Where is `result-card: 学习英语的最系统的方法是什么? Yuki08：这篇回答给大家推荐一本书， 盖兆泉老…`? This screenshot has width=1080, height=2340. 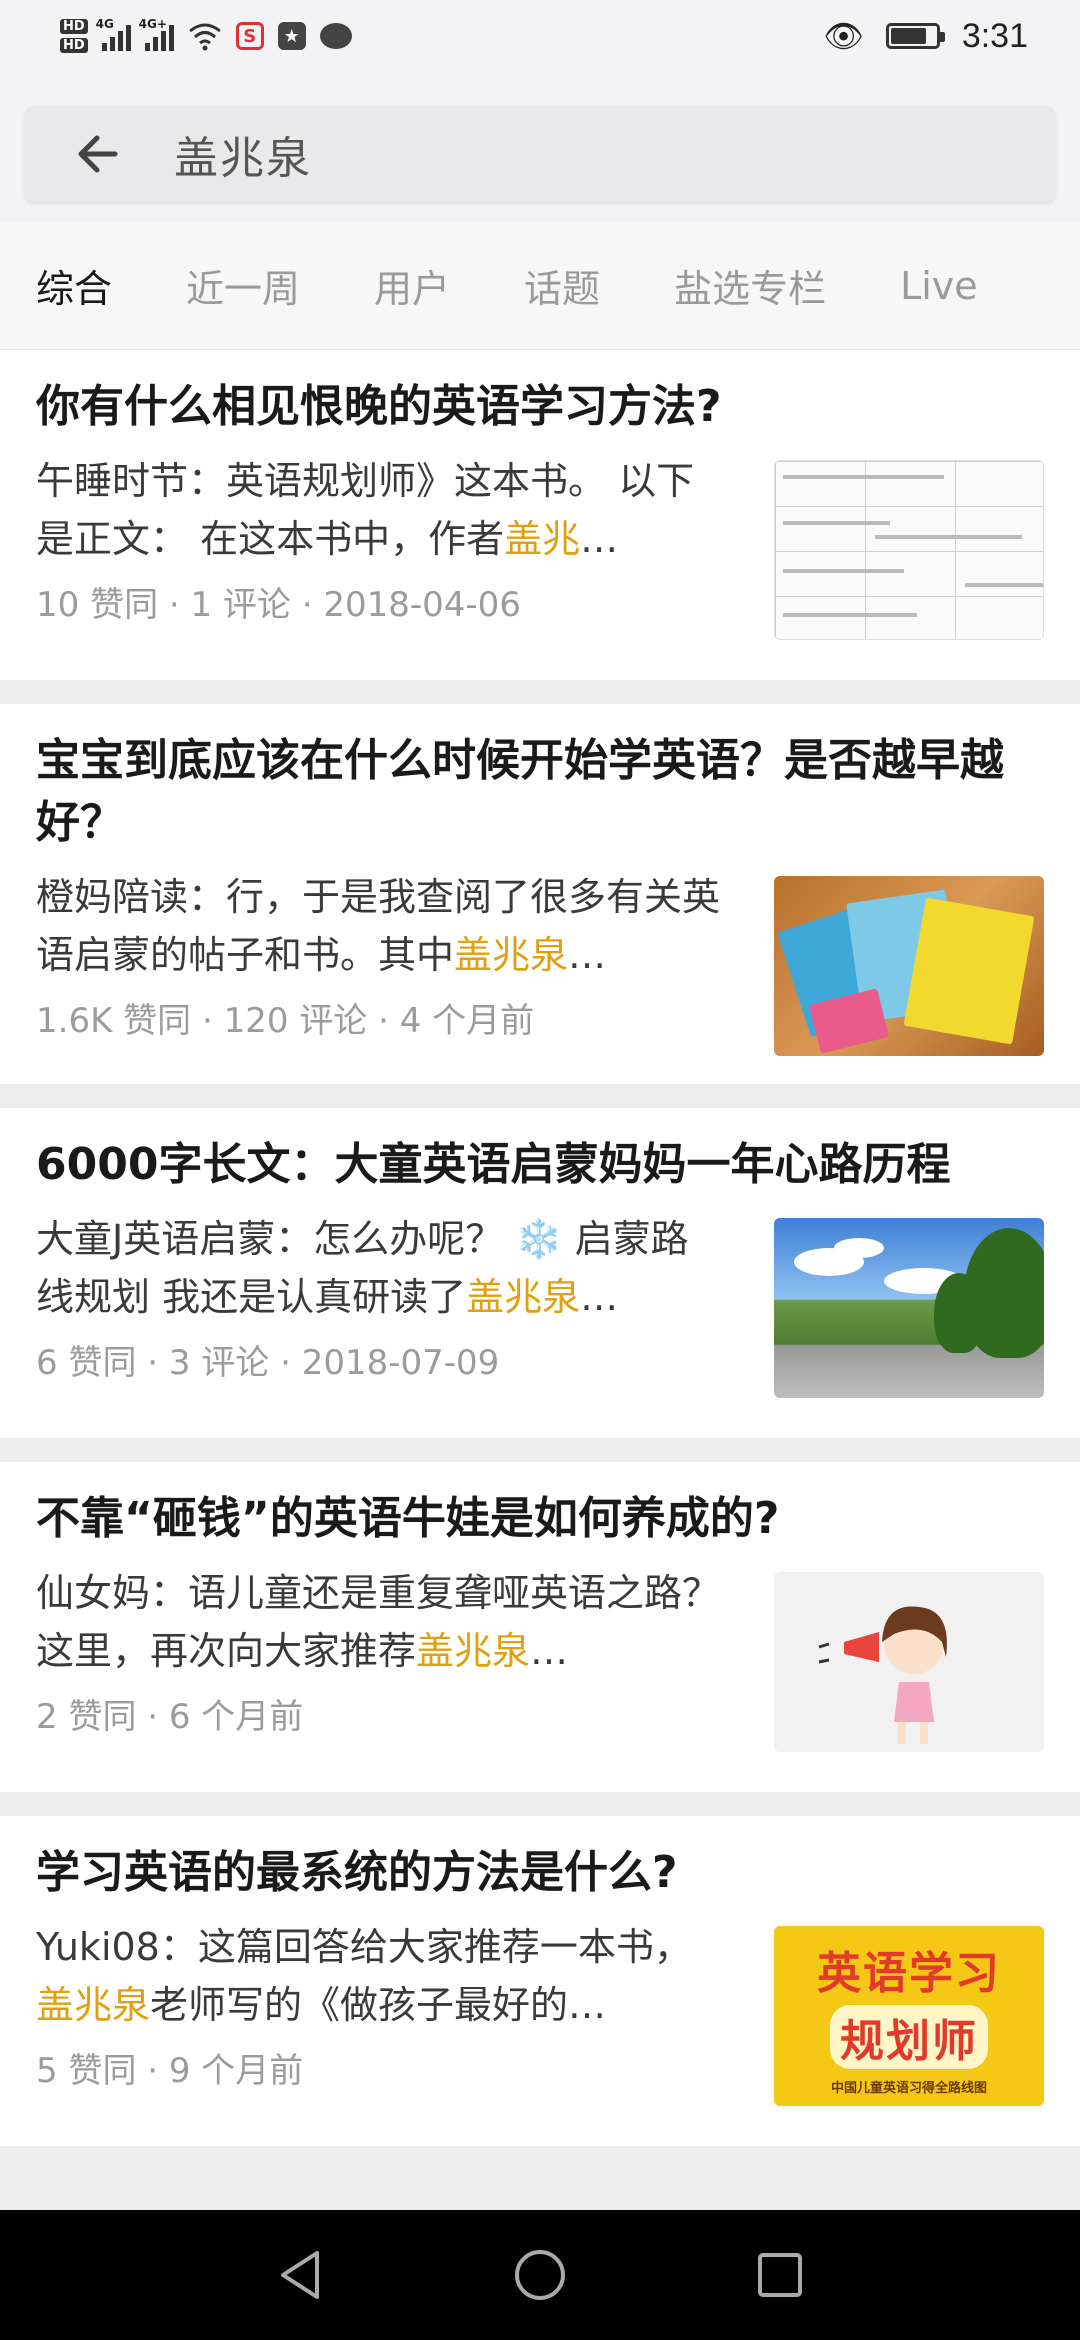 result-card: 学习英语的最系统的方法是什么? Yuki08：这篇回答给大家推荐一本书， 盖兆泉老… is located at coordinates (540, 1981).